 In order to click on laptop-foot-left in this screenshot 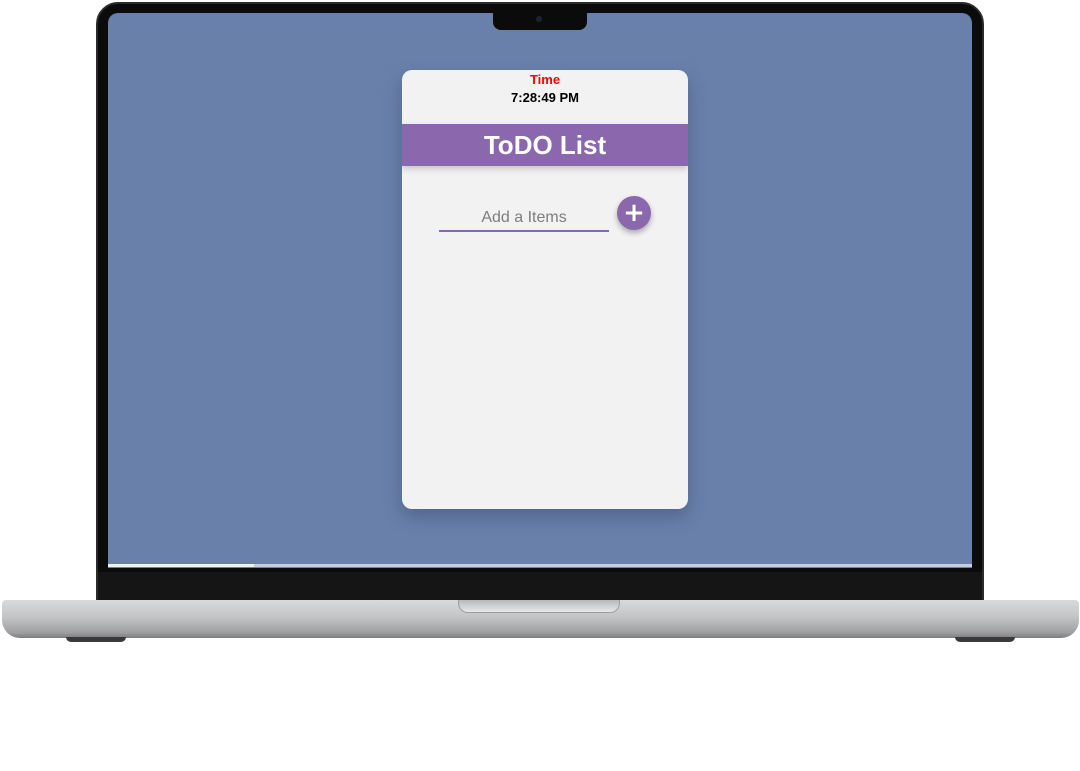, I will do `click(96, 639)`.